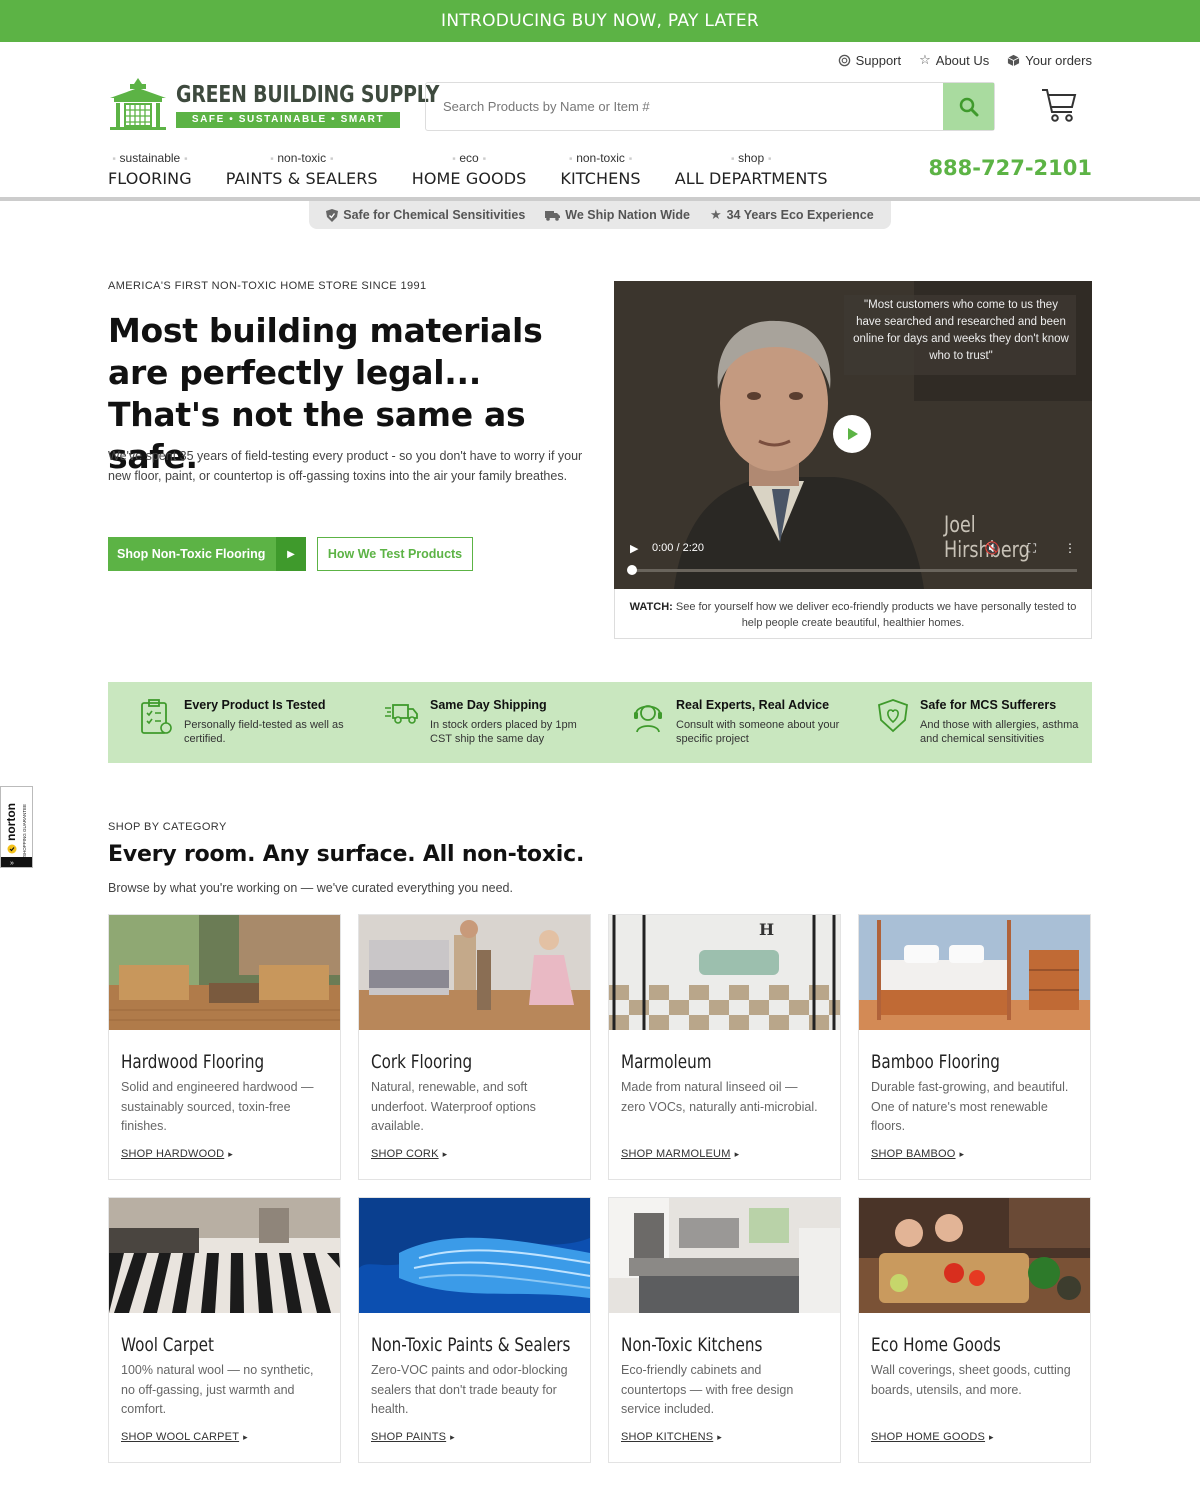 The width and height of the screenshot is (1200, 1492). I want to click on bamboo-image, so click(974, 972).